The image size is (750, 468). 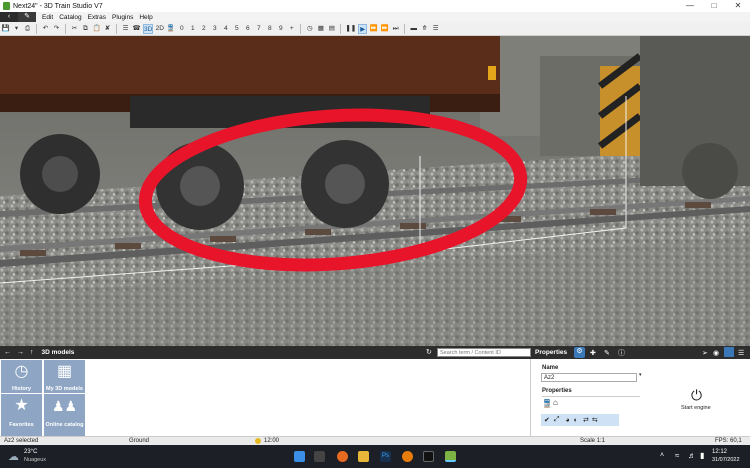 What do you see at coordinates (74, 29) in the screenshot?
I see `cut-icon: ✂` at bounding box center [74, 29].